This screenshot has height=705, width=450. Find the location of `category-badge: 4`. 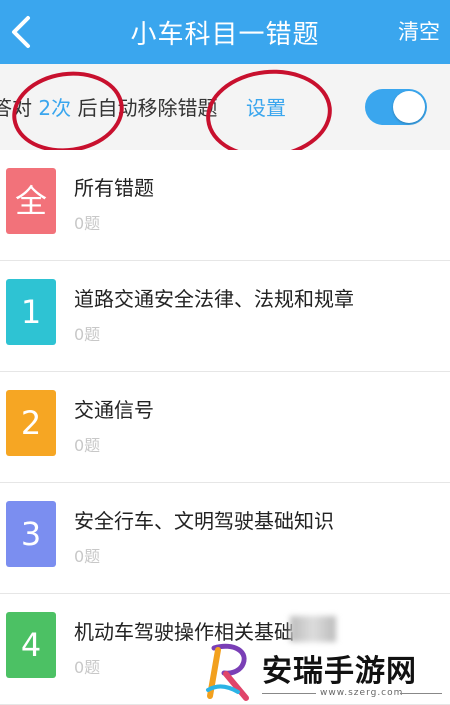

category-badge: 4 is located at coordinates (31, 645).